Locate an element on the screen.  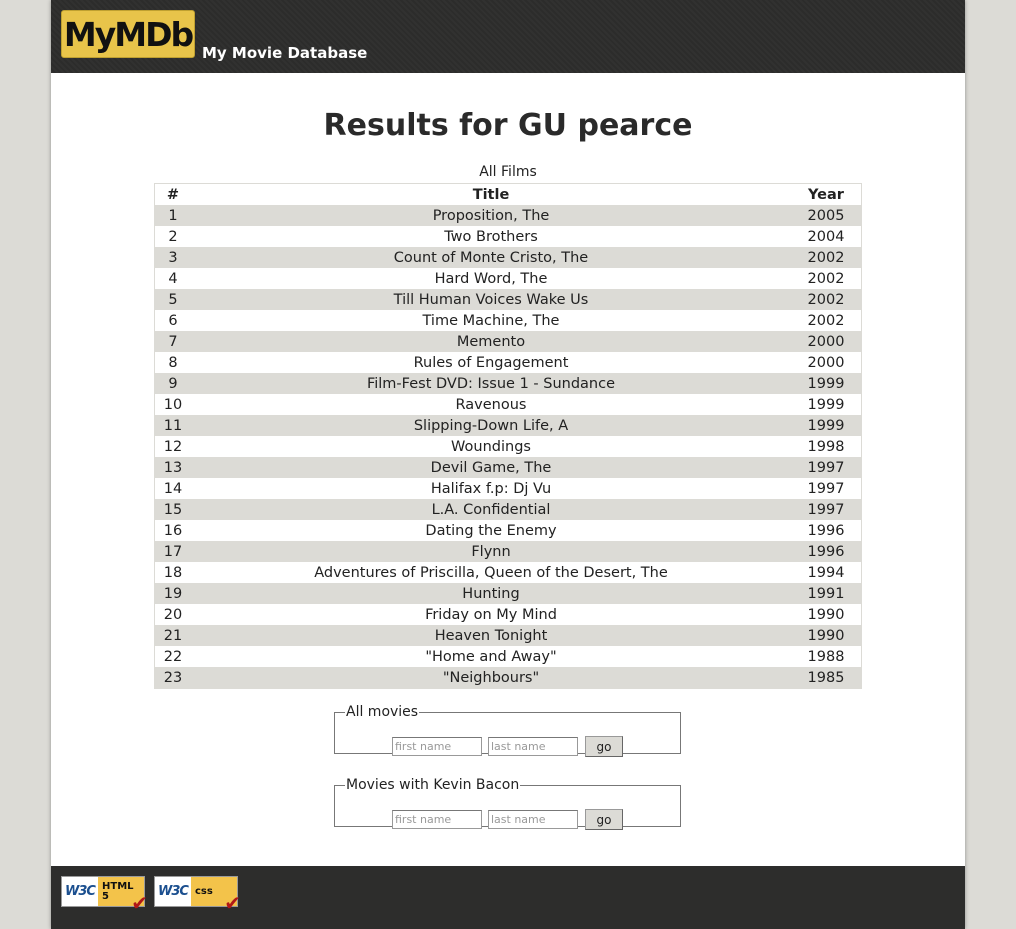
row-number: 17 is located at coordinates (173, 551).